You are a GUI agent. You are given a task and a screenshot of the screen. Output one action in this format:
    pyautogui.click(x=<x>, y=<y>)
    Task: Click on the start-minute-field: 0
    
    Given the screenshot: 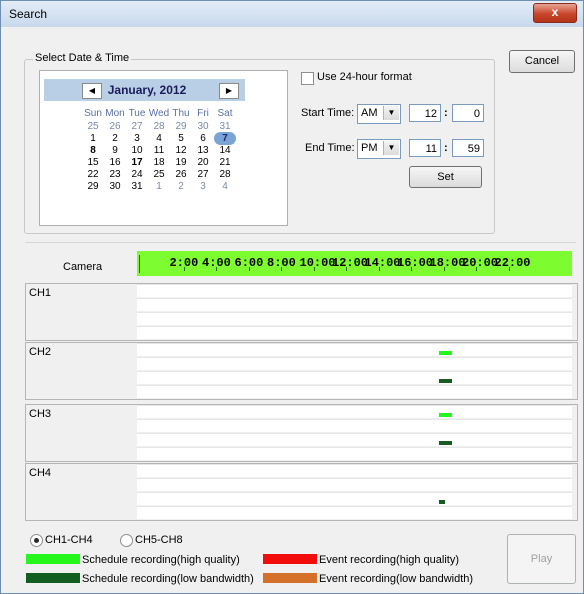 What is the action you would take?
    pyautogui.click(x=468, y=113)
    